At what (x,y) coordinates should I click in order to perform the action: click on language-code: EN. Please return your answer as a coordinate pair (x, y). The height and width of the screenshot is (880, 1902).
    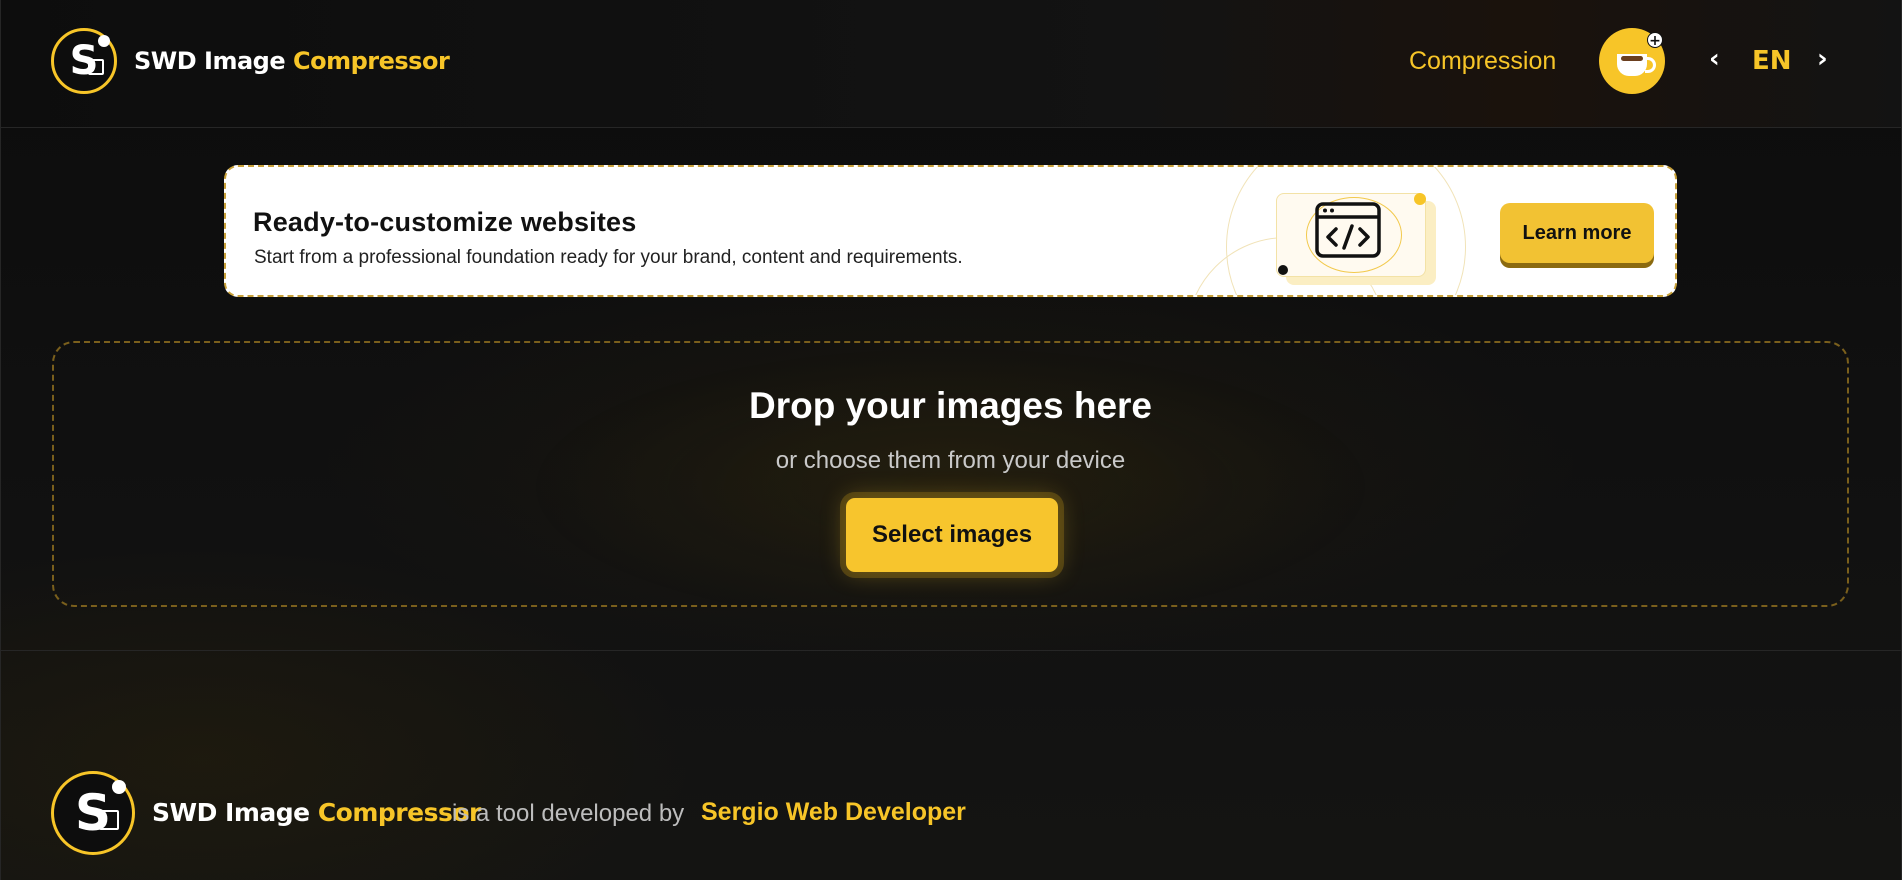
    Looking at the image, I should click on (1772, 61).